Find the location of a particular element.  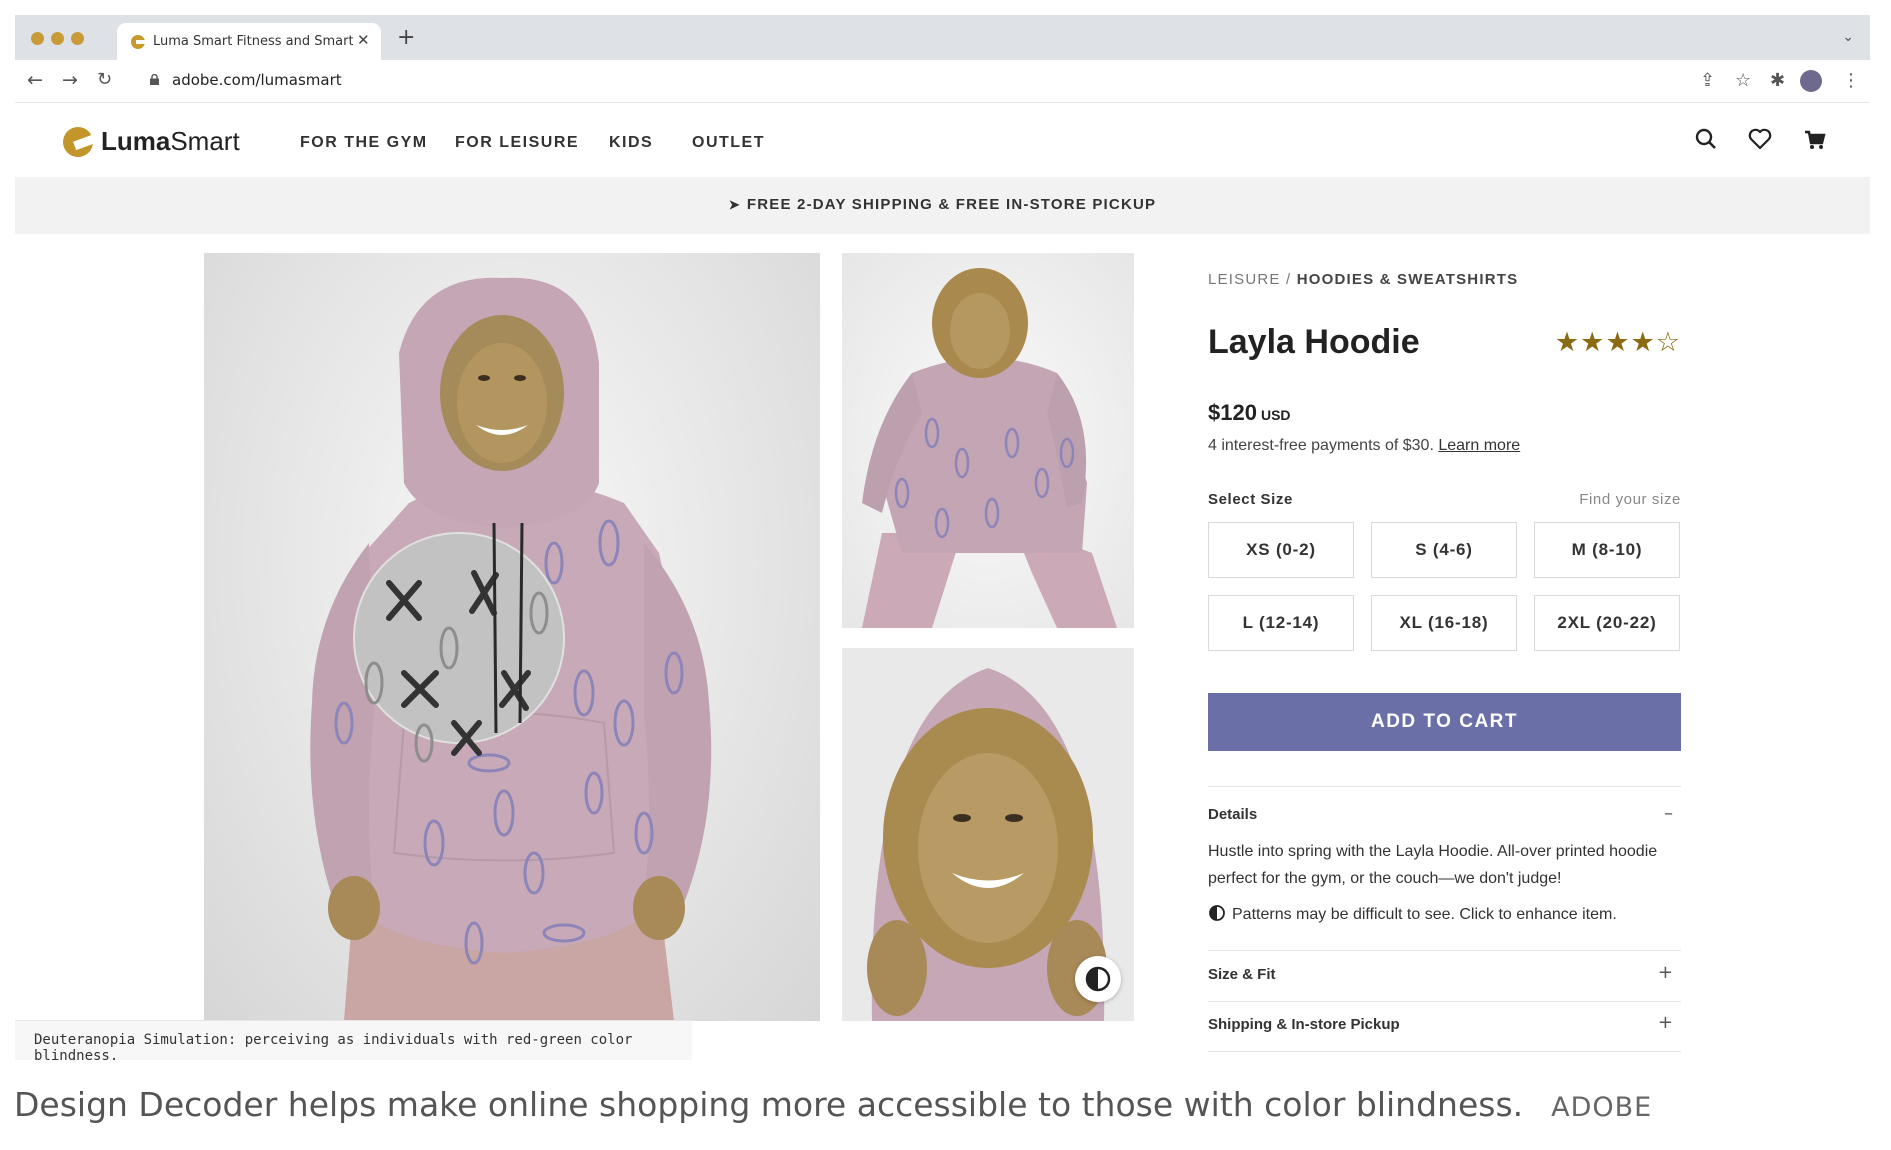

paper-plane-icon: ➤ is located at coordinates (734, 204).